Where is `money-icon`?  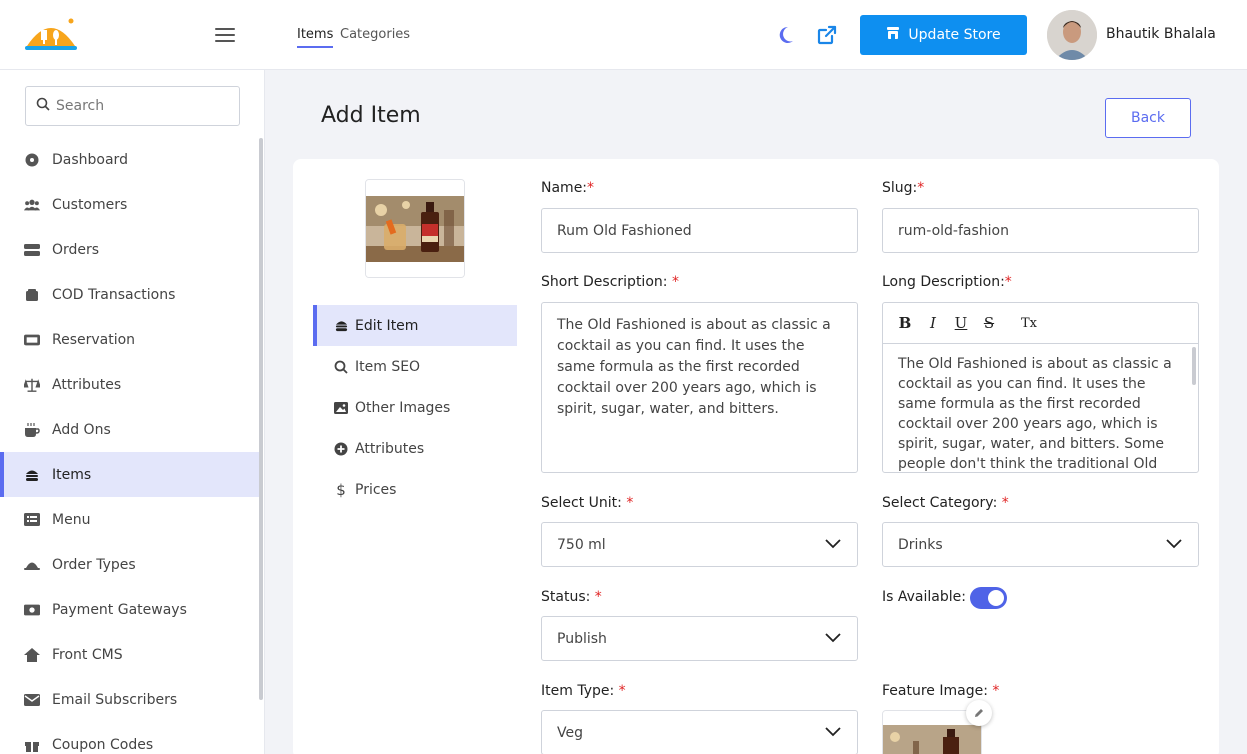
money-icon is located at coordinates (32, 610).